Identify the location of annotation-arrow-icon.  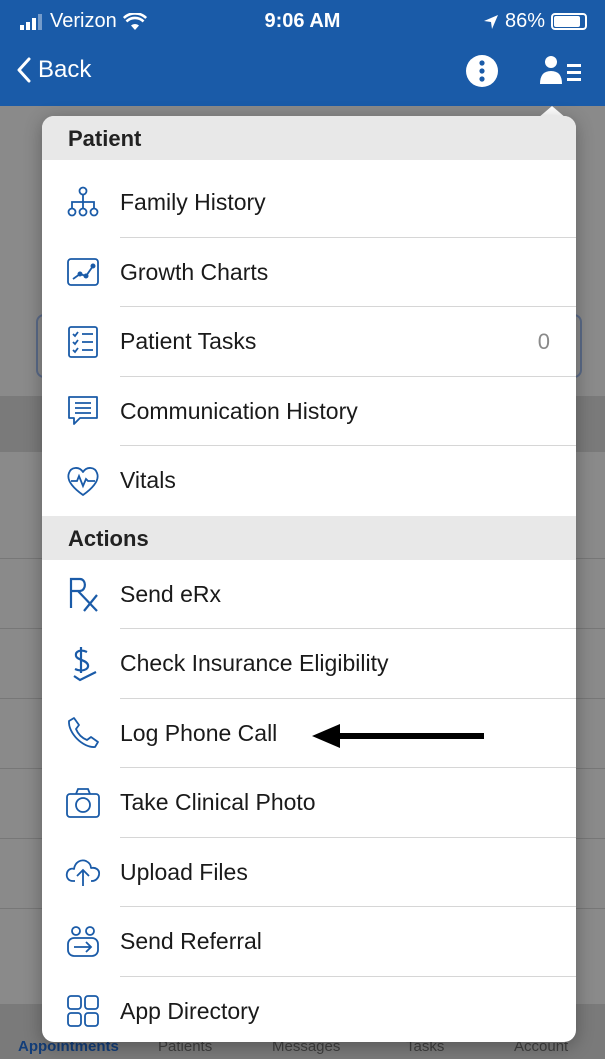
(398, 736).